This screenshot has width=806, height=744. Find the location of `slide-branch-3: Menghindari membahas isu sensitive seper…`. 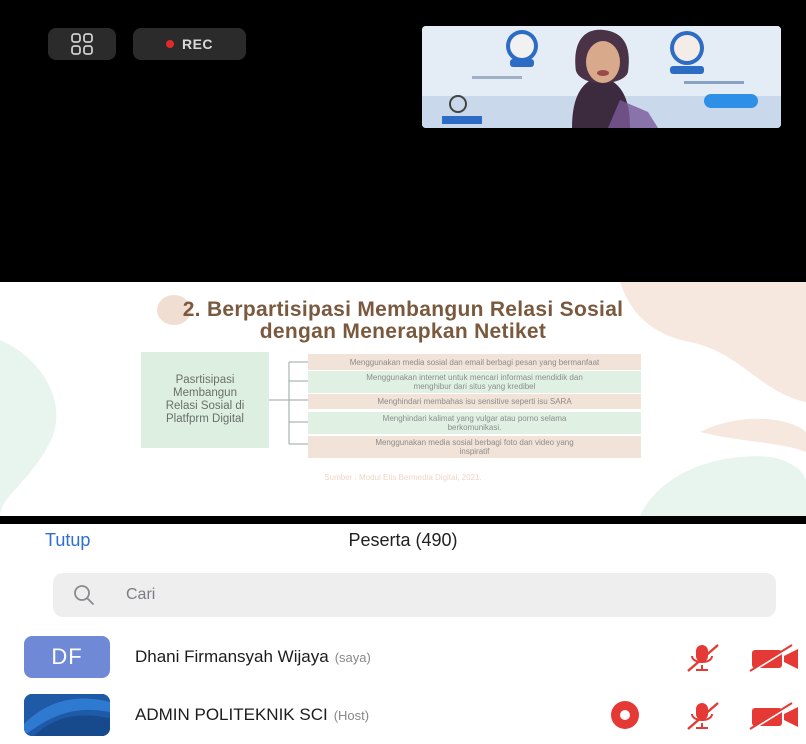

slide-branch-3: Menghindari membahas isu sensitive seper… is located at coordinates (474, 401).